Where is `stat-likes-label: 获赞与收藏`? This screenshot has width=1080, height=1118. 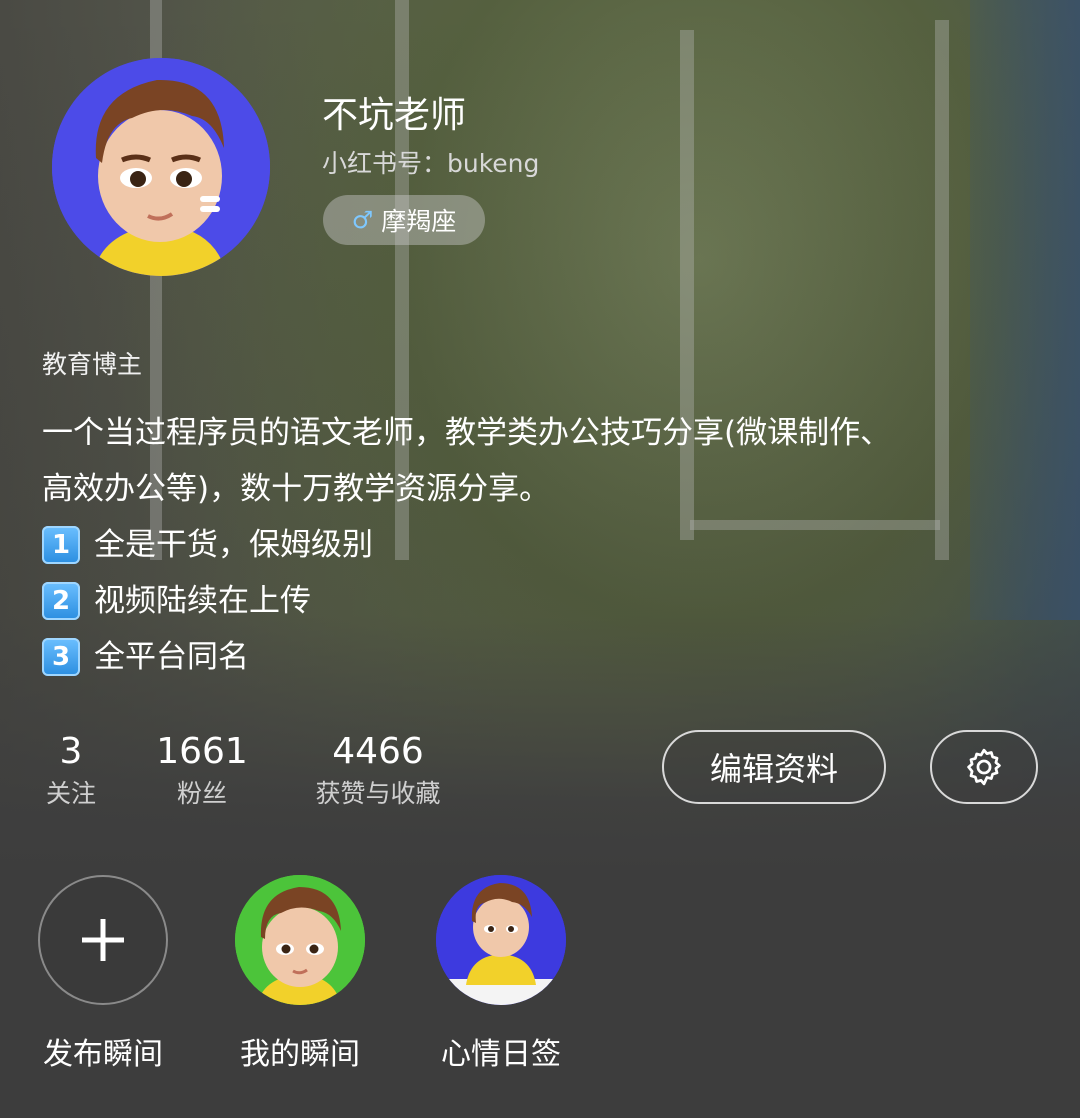 stat-likes-label: 获赞与收藏 is located at coordinates (378, 793).